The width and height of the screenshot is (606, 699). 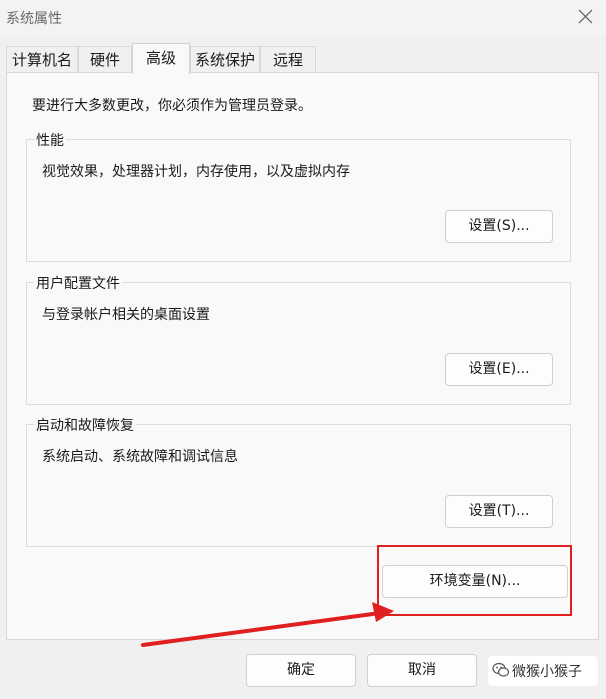 I want to click on ok-button: 确定, so click(x=301, y=670).